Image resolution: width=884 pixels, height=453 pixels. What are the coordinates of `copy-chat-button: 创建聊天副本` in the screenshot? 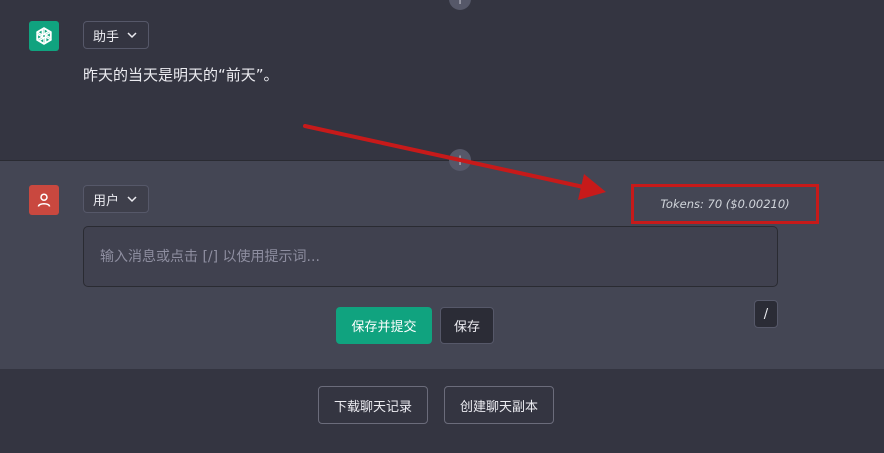 It's located at (499, 405).